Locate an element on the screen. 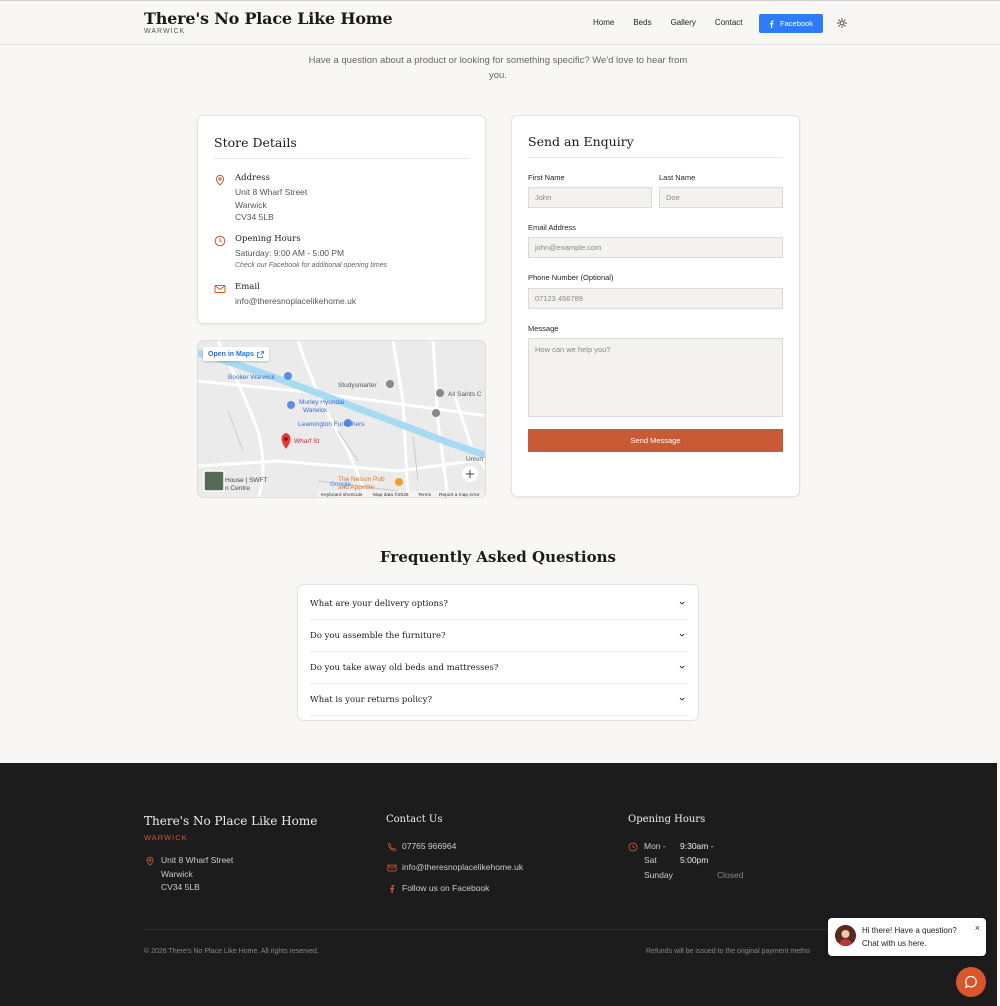  footer-sunday: Sunday is located at coordinates (658, 875).